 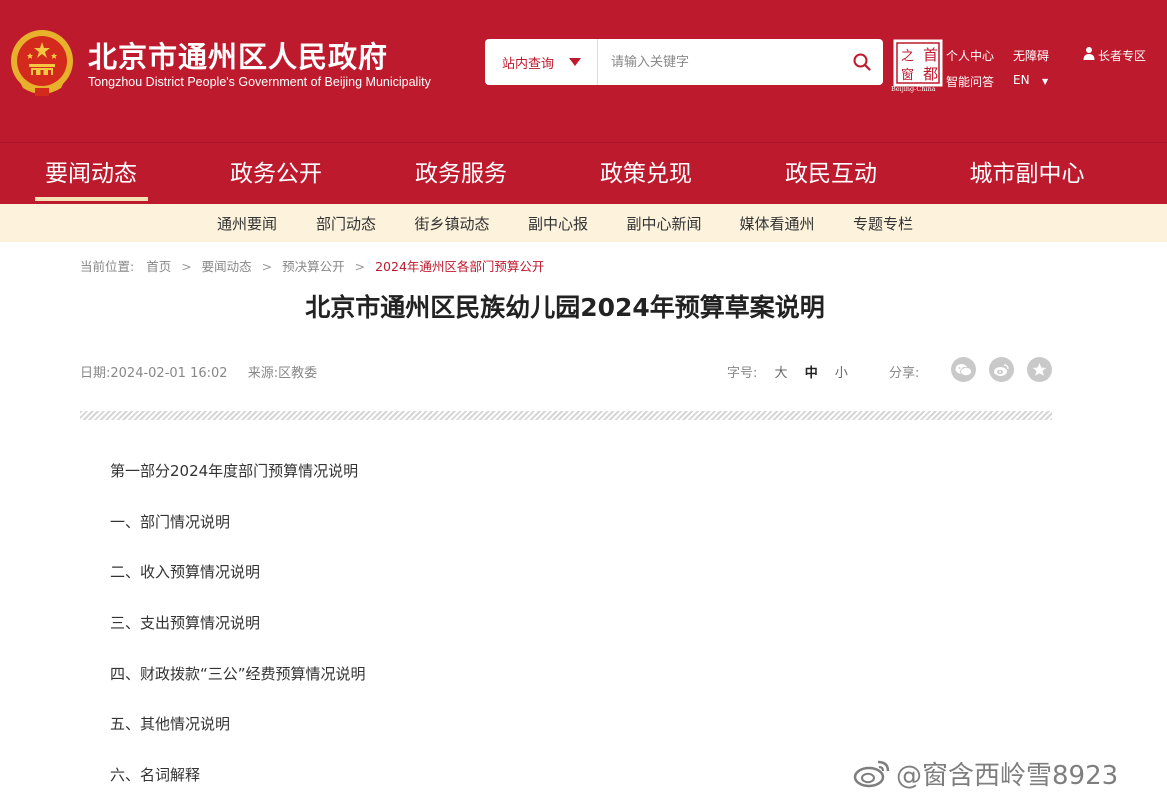 What do you see at coordinates (1027, 174) in the screenshot?
I see `nav-item-sub-center: 城市副中心` at bounding box center [1027, 174].